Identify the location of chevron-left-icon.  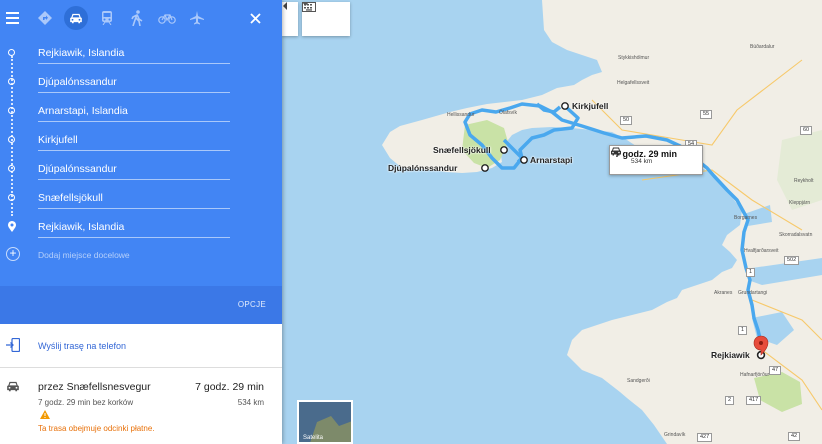
(285, 6).